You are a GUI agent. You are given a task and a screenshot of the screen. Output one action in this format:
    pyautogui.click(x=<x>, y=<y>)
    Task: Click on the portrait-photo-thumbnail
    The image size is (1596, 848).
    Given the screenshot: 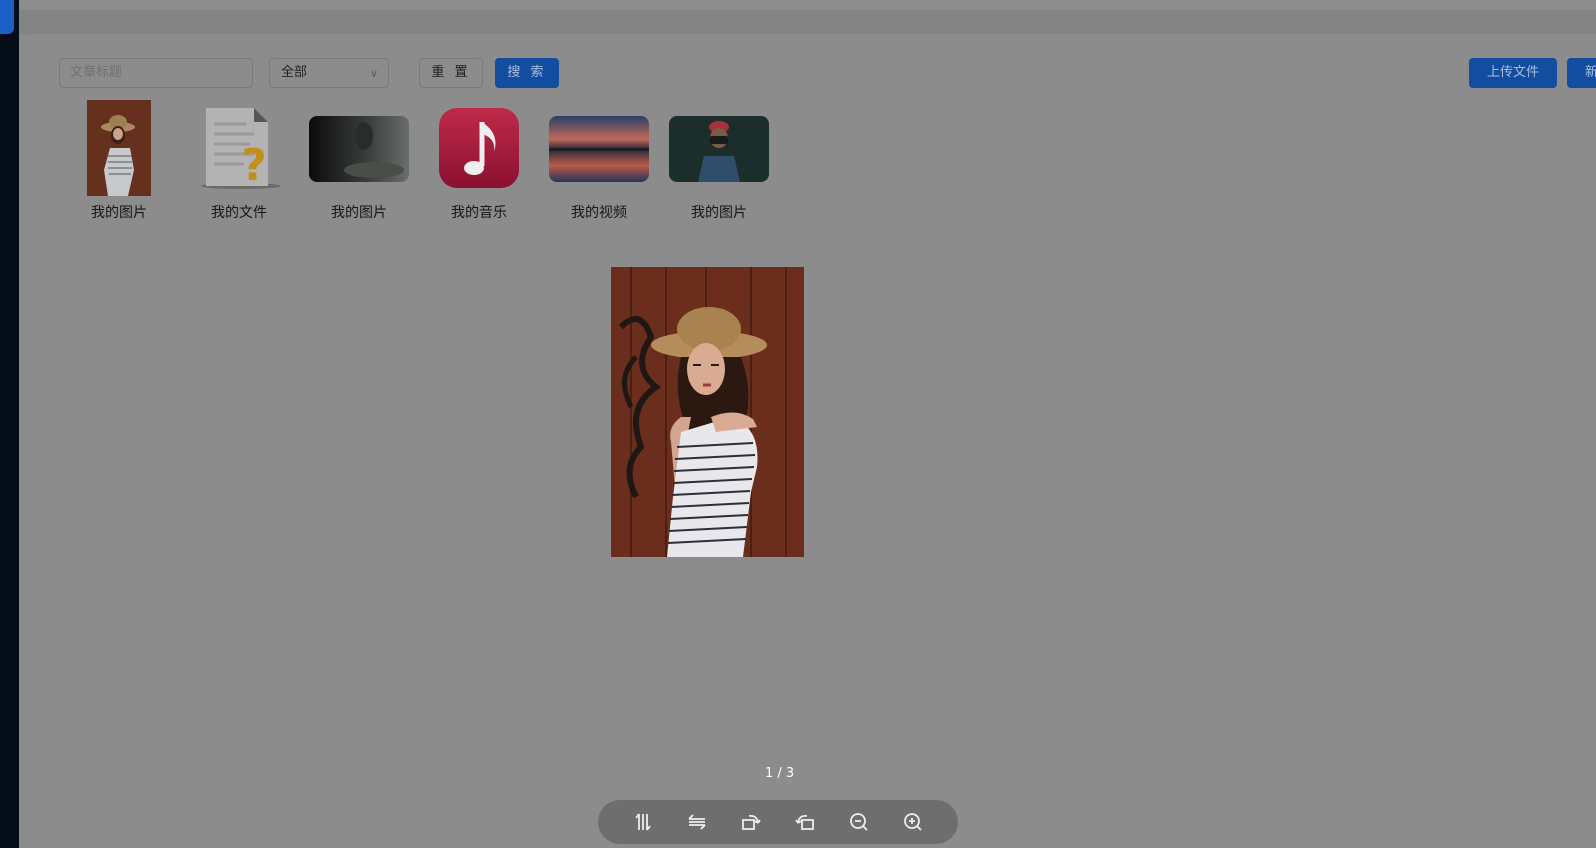 What is the action you would take?
    pyautogui.click(x=119, y=148)
    